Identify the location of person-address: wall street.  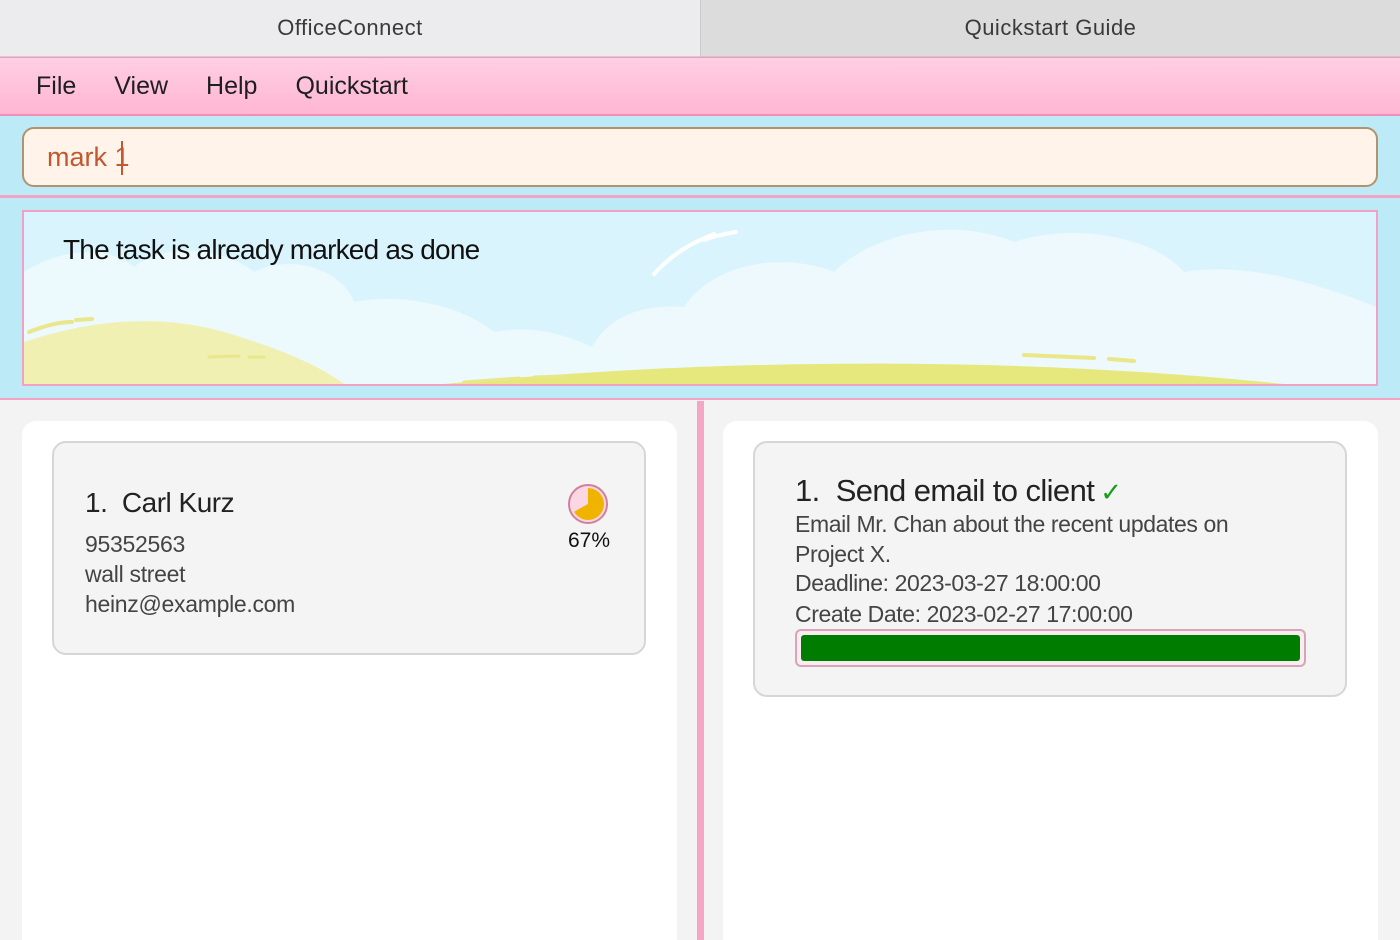
(135, 574).